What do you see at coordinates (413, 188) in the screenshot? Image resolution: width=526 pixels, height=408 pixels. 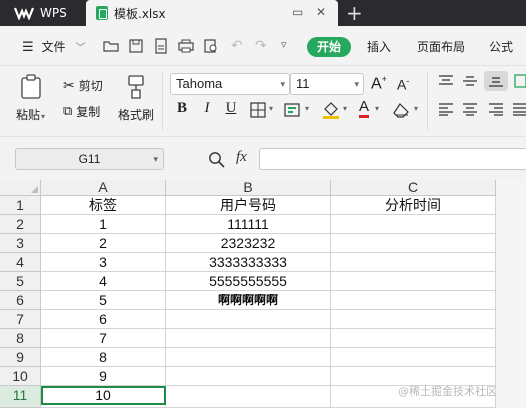 I see `column-header-c: C` at bounding box center [413, 188].